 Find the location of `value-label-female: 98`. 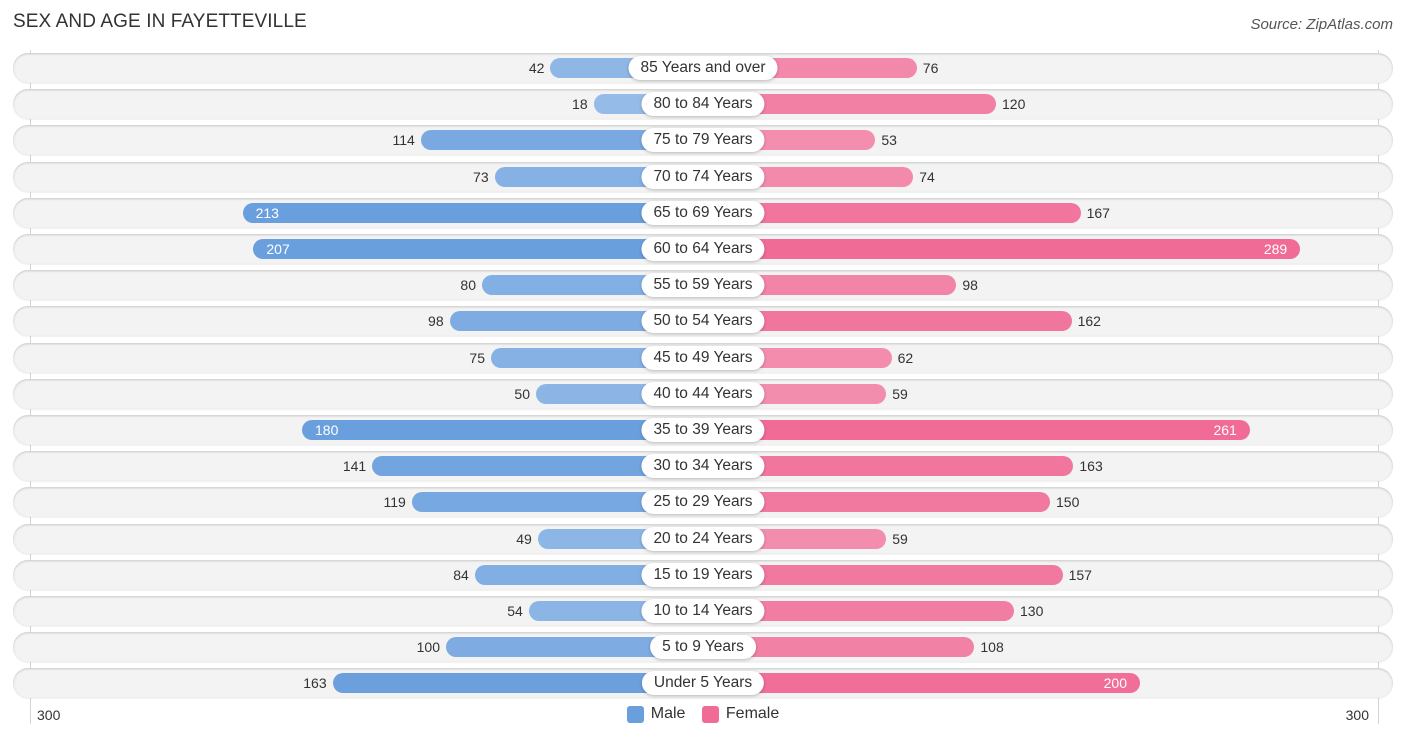

value-label-female: 98 is located at coordinates (970, 285).